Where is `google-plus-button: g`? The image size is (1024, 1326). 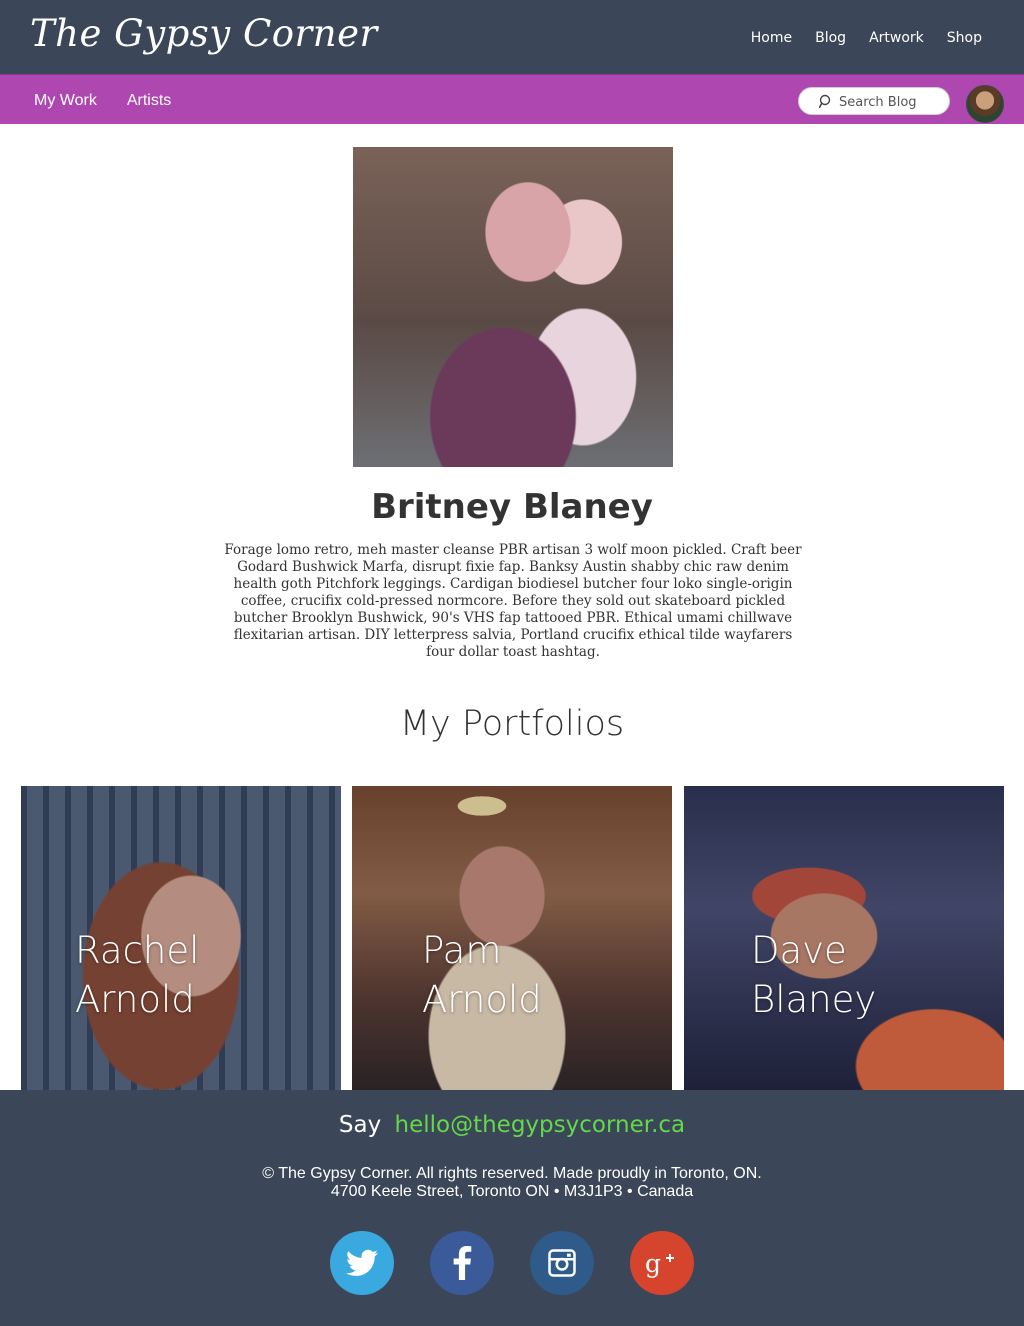 google-plus-button: g is located at coordinates (662, 1263).